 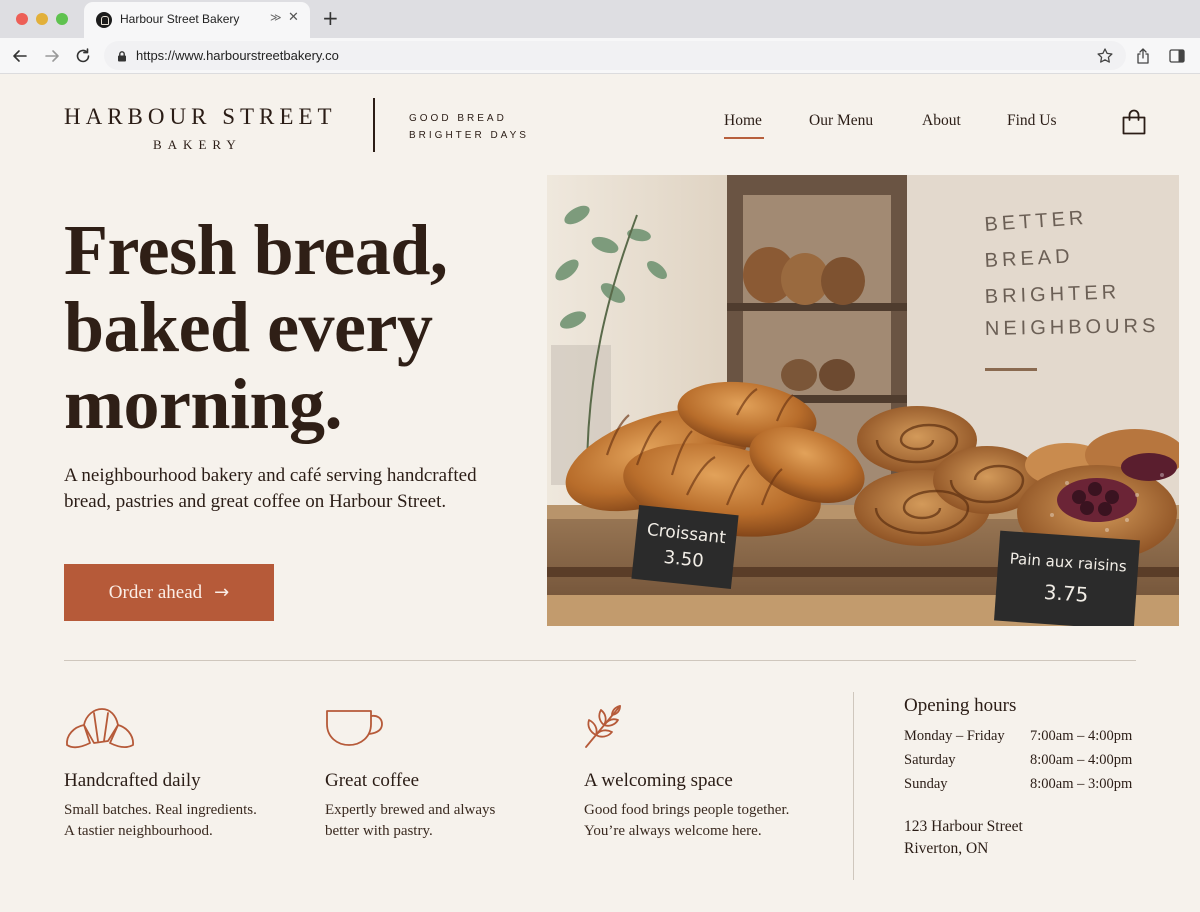 What do you see at coordinates (1143, 56) in the screenshot?
I see `share-icon` at bounding box center [1143, 56].